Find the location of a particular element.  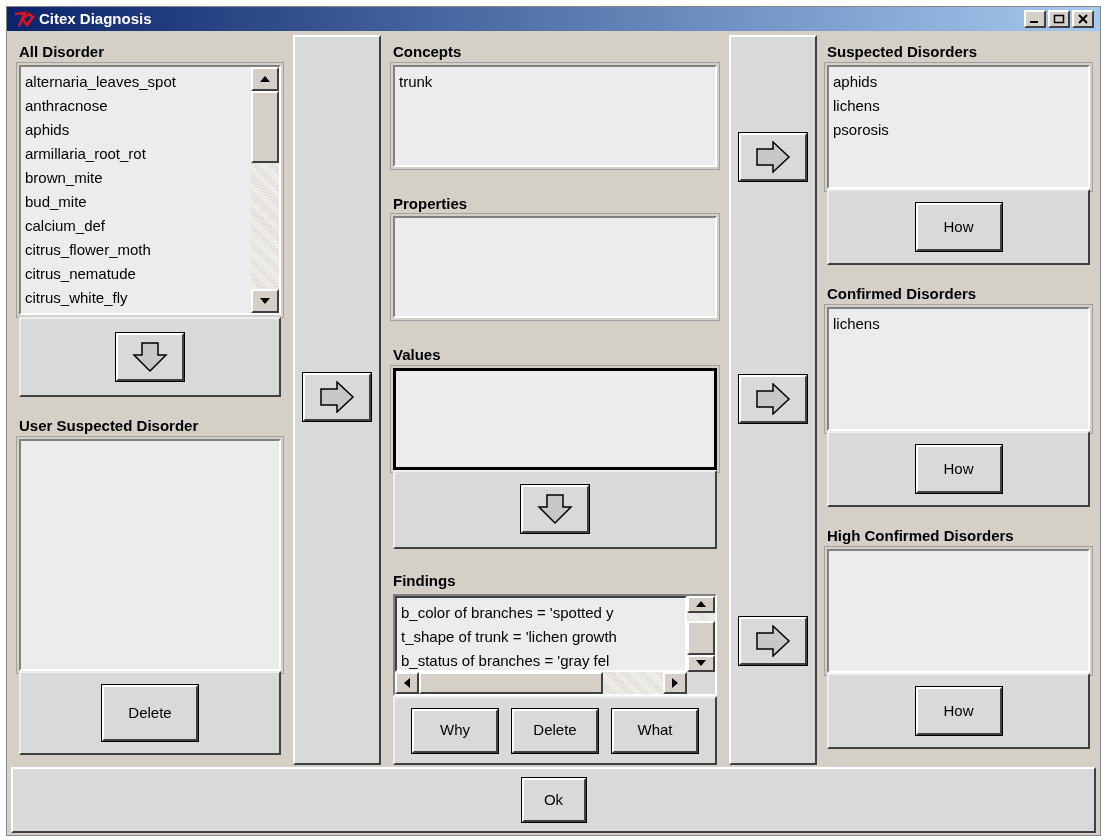

scroll-left-button is located at coordinates (407, 682).